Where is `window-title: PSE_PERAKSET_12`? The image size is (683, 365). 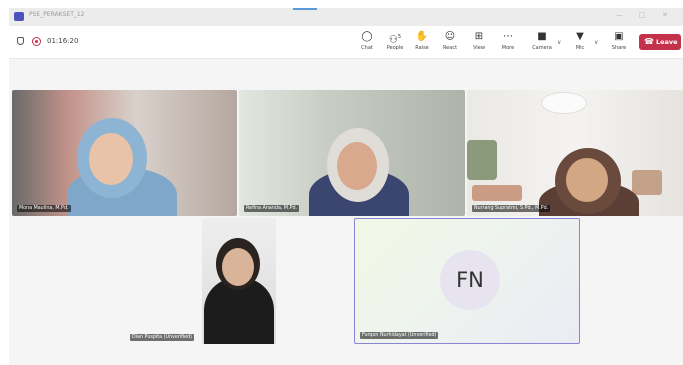 window-title: PSE_PERAKSET_12 is located at coordinates (57, 14).